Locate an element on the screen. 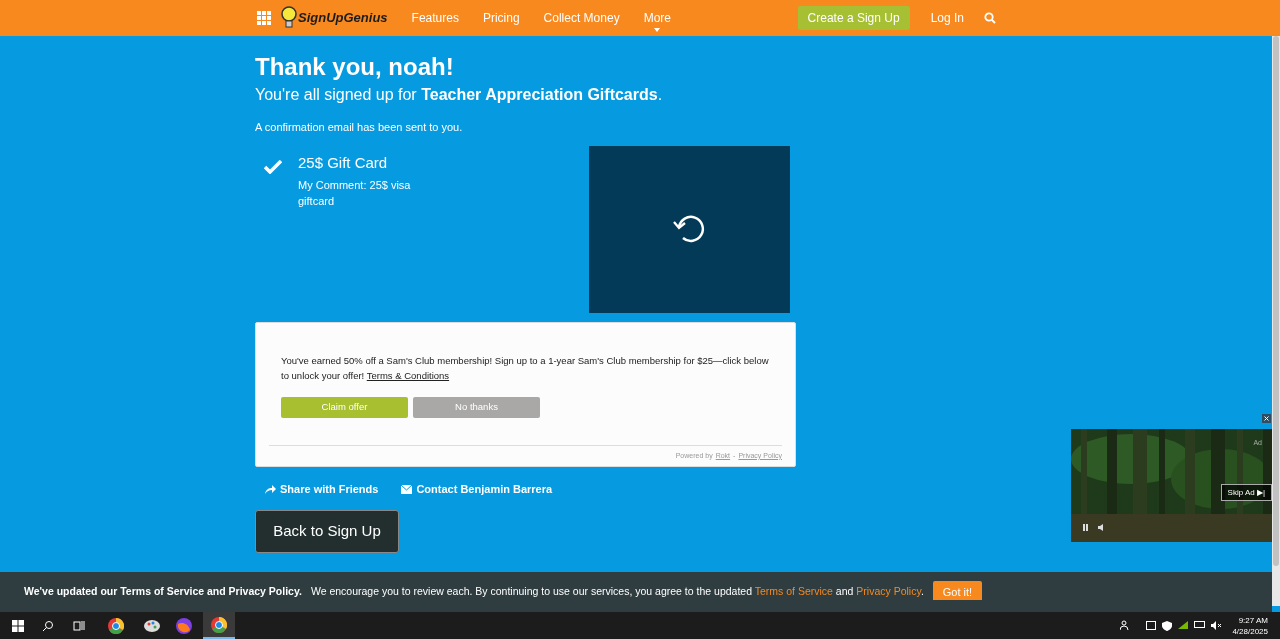 The width and height of the screenshot is (1280, 639). clock-date: 4/28/2025 is located at coordinates (1250, 631).